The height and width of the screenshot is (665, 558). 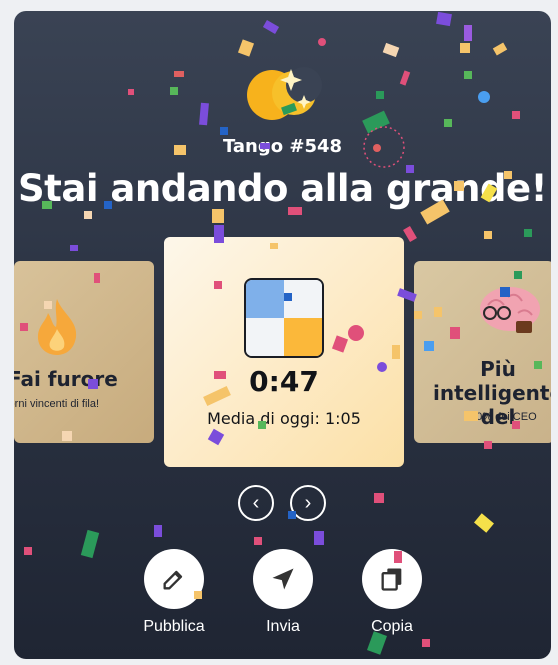 What do you see at coordinates (57, 404) in the screenshot?
I see `streak-subtitle: giorni vincenti di fila!` at bounding box center [57, 404].